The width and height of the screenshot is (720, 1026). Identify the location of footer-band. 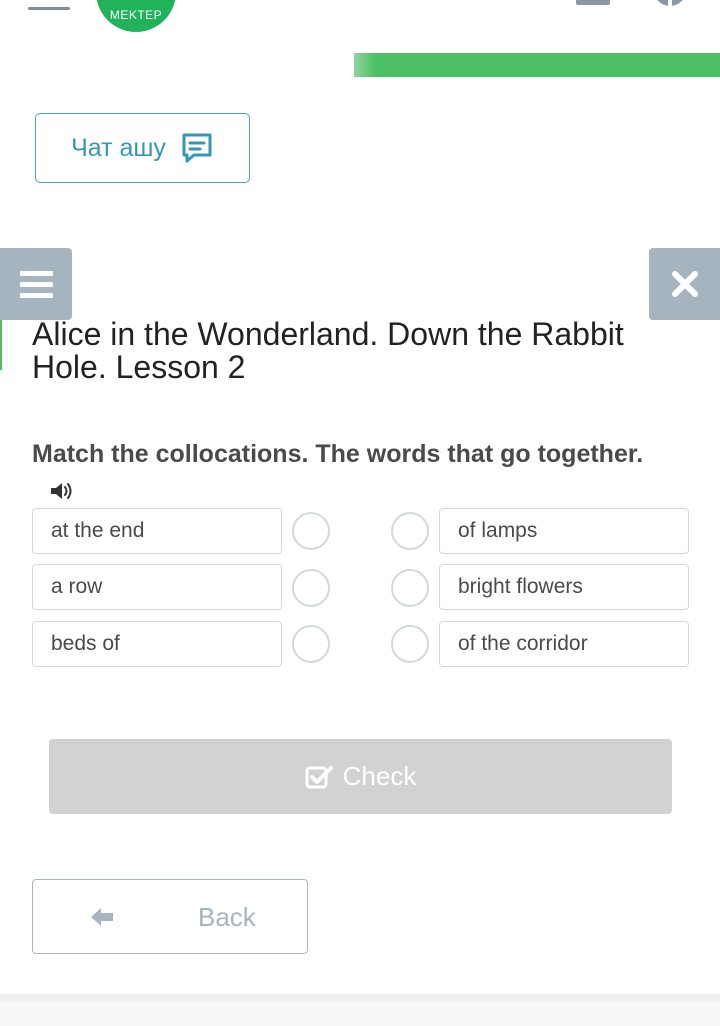
(360, 1010).